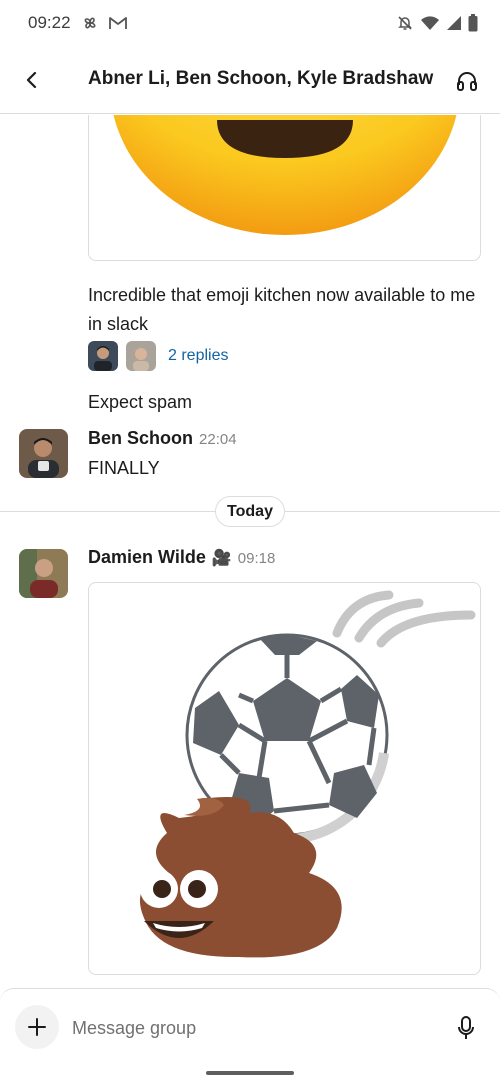  I want to click on headphones-icon, so click(467, 81).